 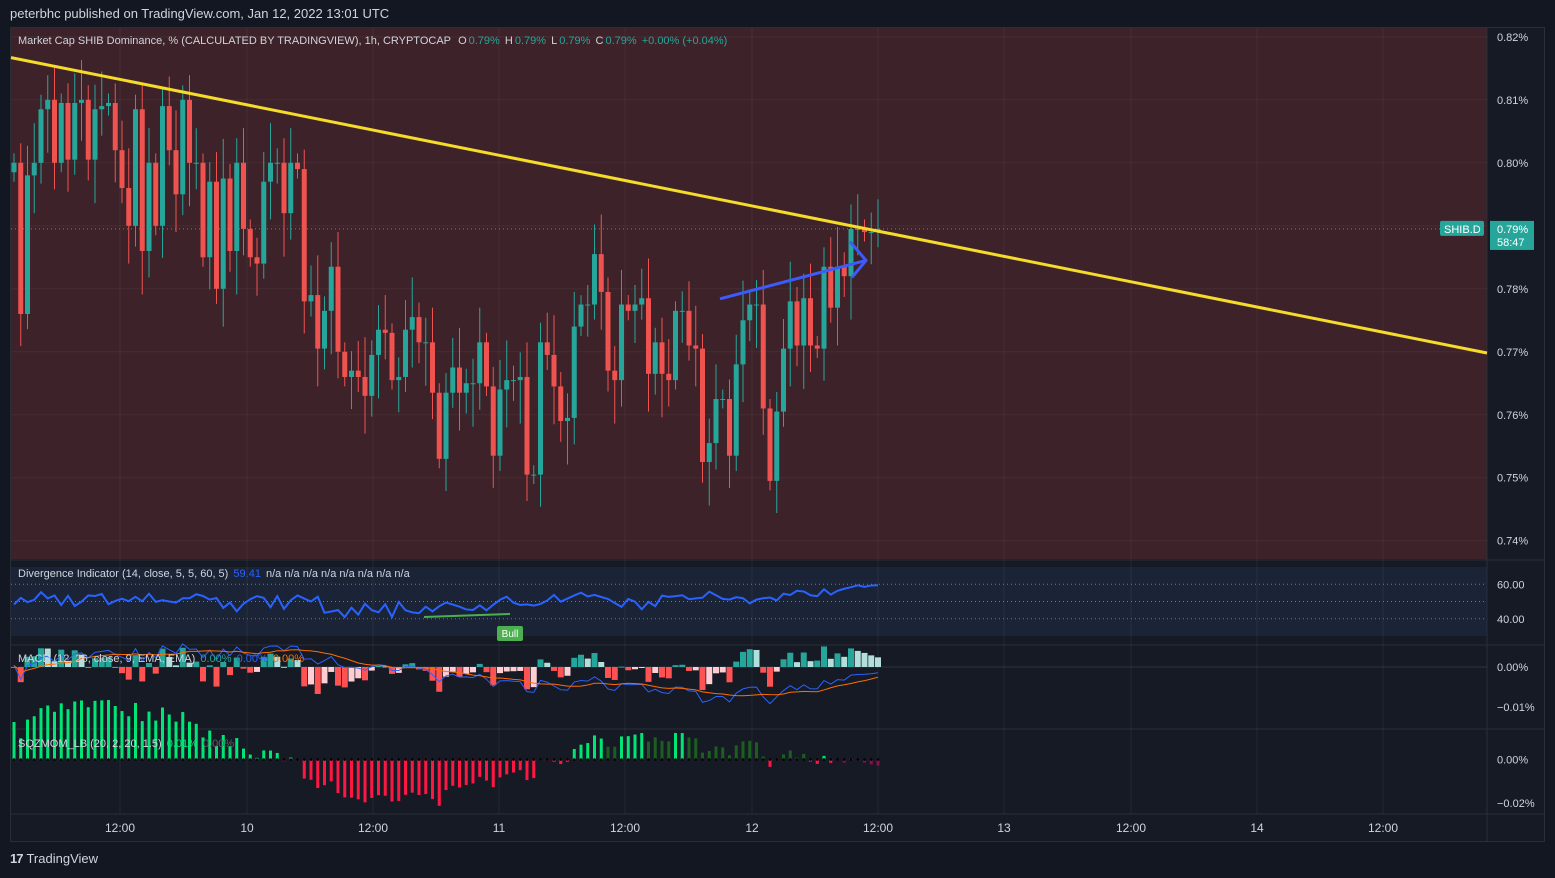 I want to click on legend-change: +0.00% (+0.04%), so click(x=684, y=41).